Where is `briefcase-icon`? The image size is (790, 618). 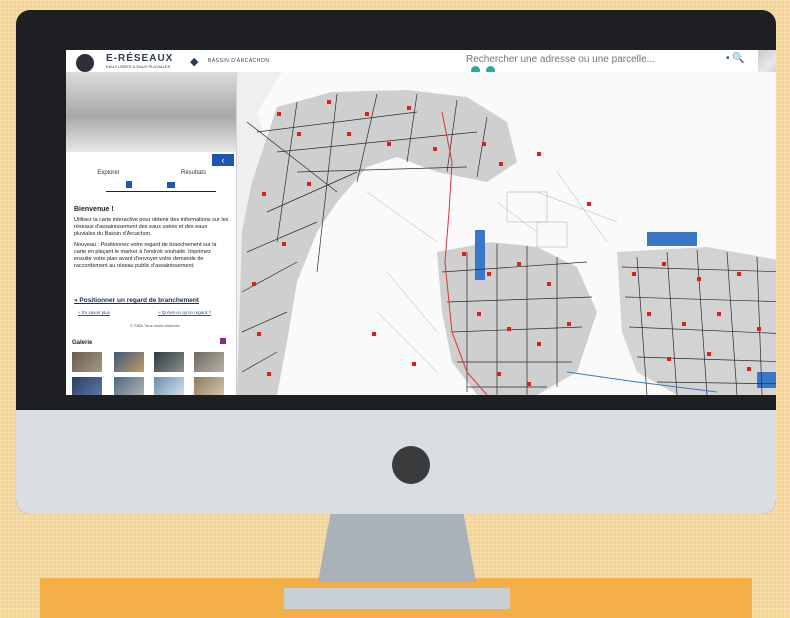 briefcase-icon is located at coordinates (171, 184).